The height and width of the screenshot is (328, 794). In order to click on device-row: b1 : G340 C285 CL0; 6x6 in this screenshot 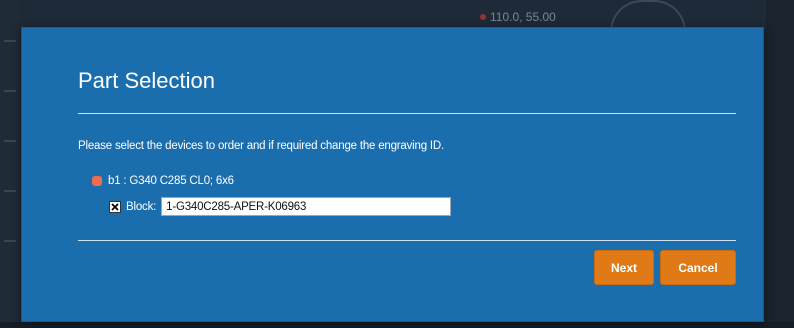, I will do `click(163, 181)`.